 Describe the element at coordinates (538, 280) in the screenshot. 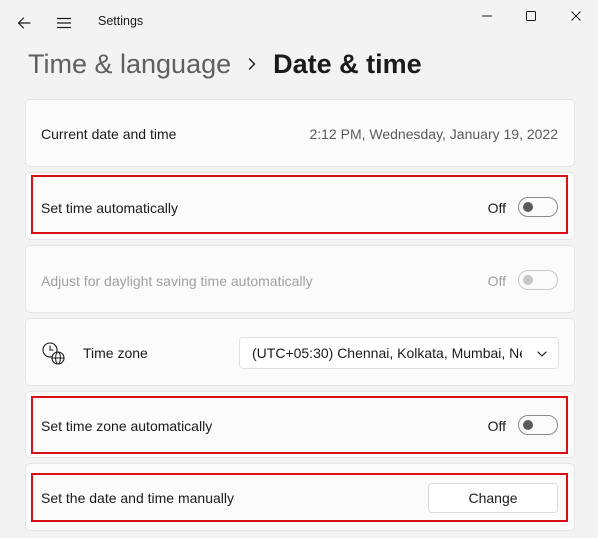

I see `daylight-saving-toggle` at that location.